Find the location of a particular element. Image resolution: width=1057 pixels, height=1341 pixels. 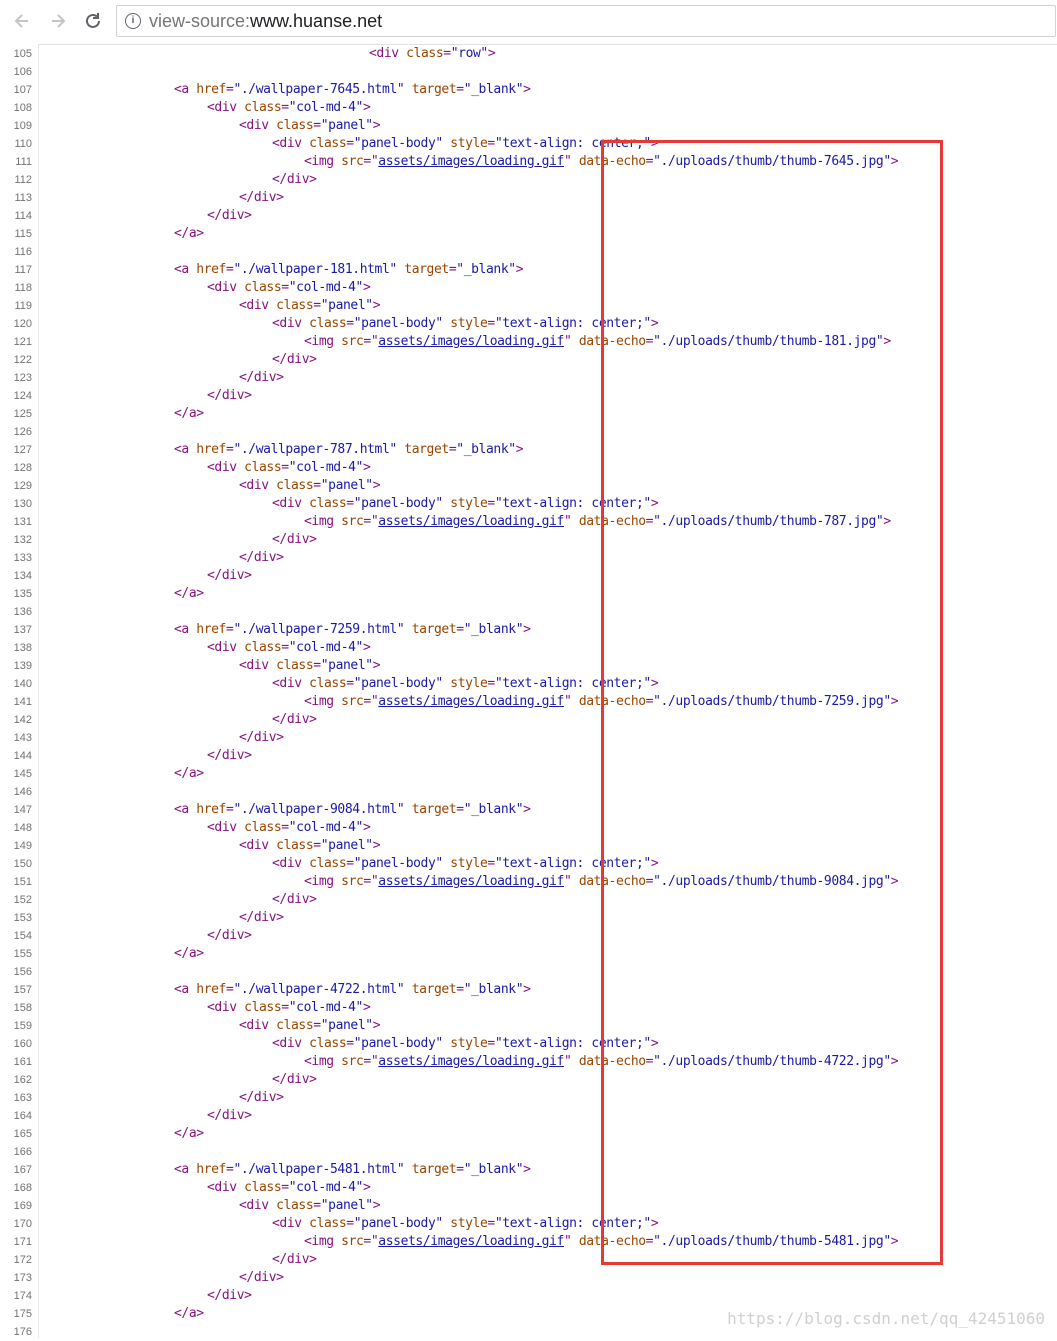

source-line-blank: 166 is located at coordinates (528, 1152).